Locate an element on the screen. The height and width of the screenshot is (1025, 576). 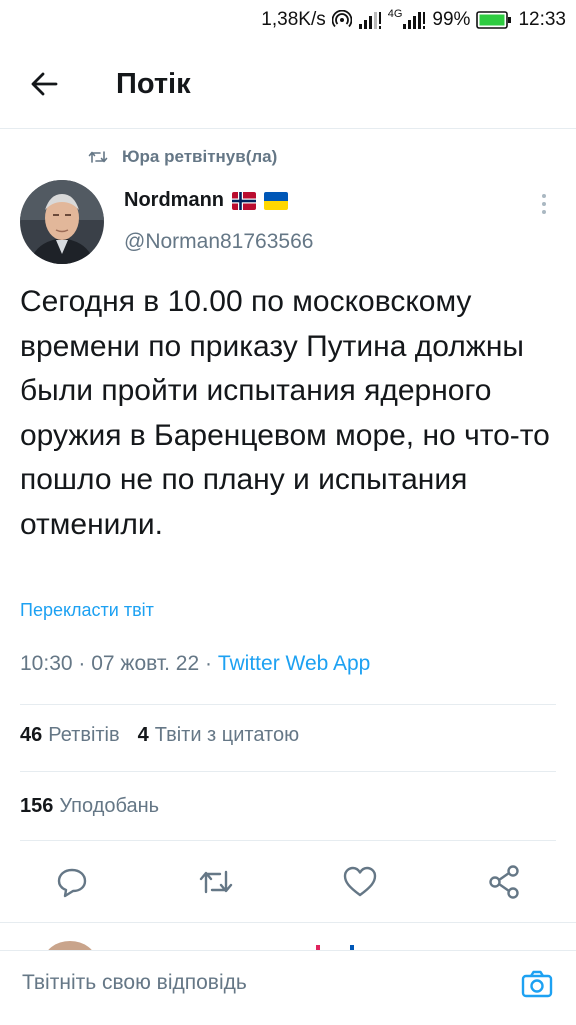
retweets-count: 46 is located at coordinates (31, 735).